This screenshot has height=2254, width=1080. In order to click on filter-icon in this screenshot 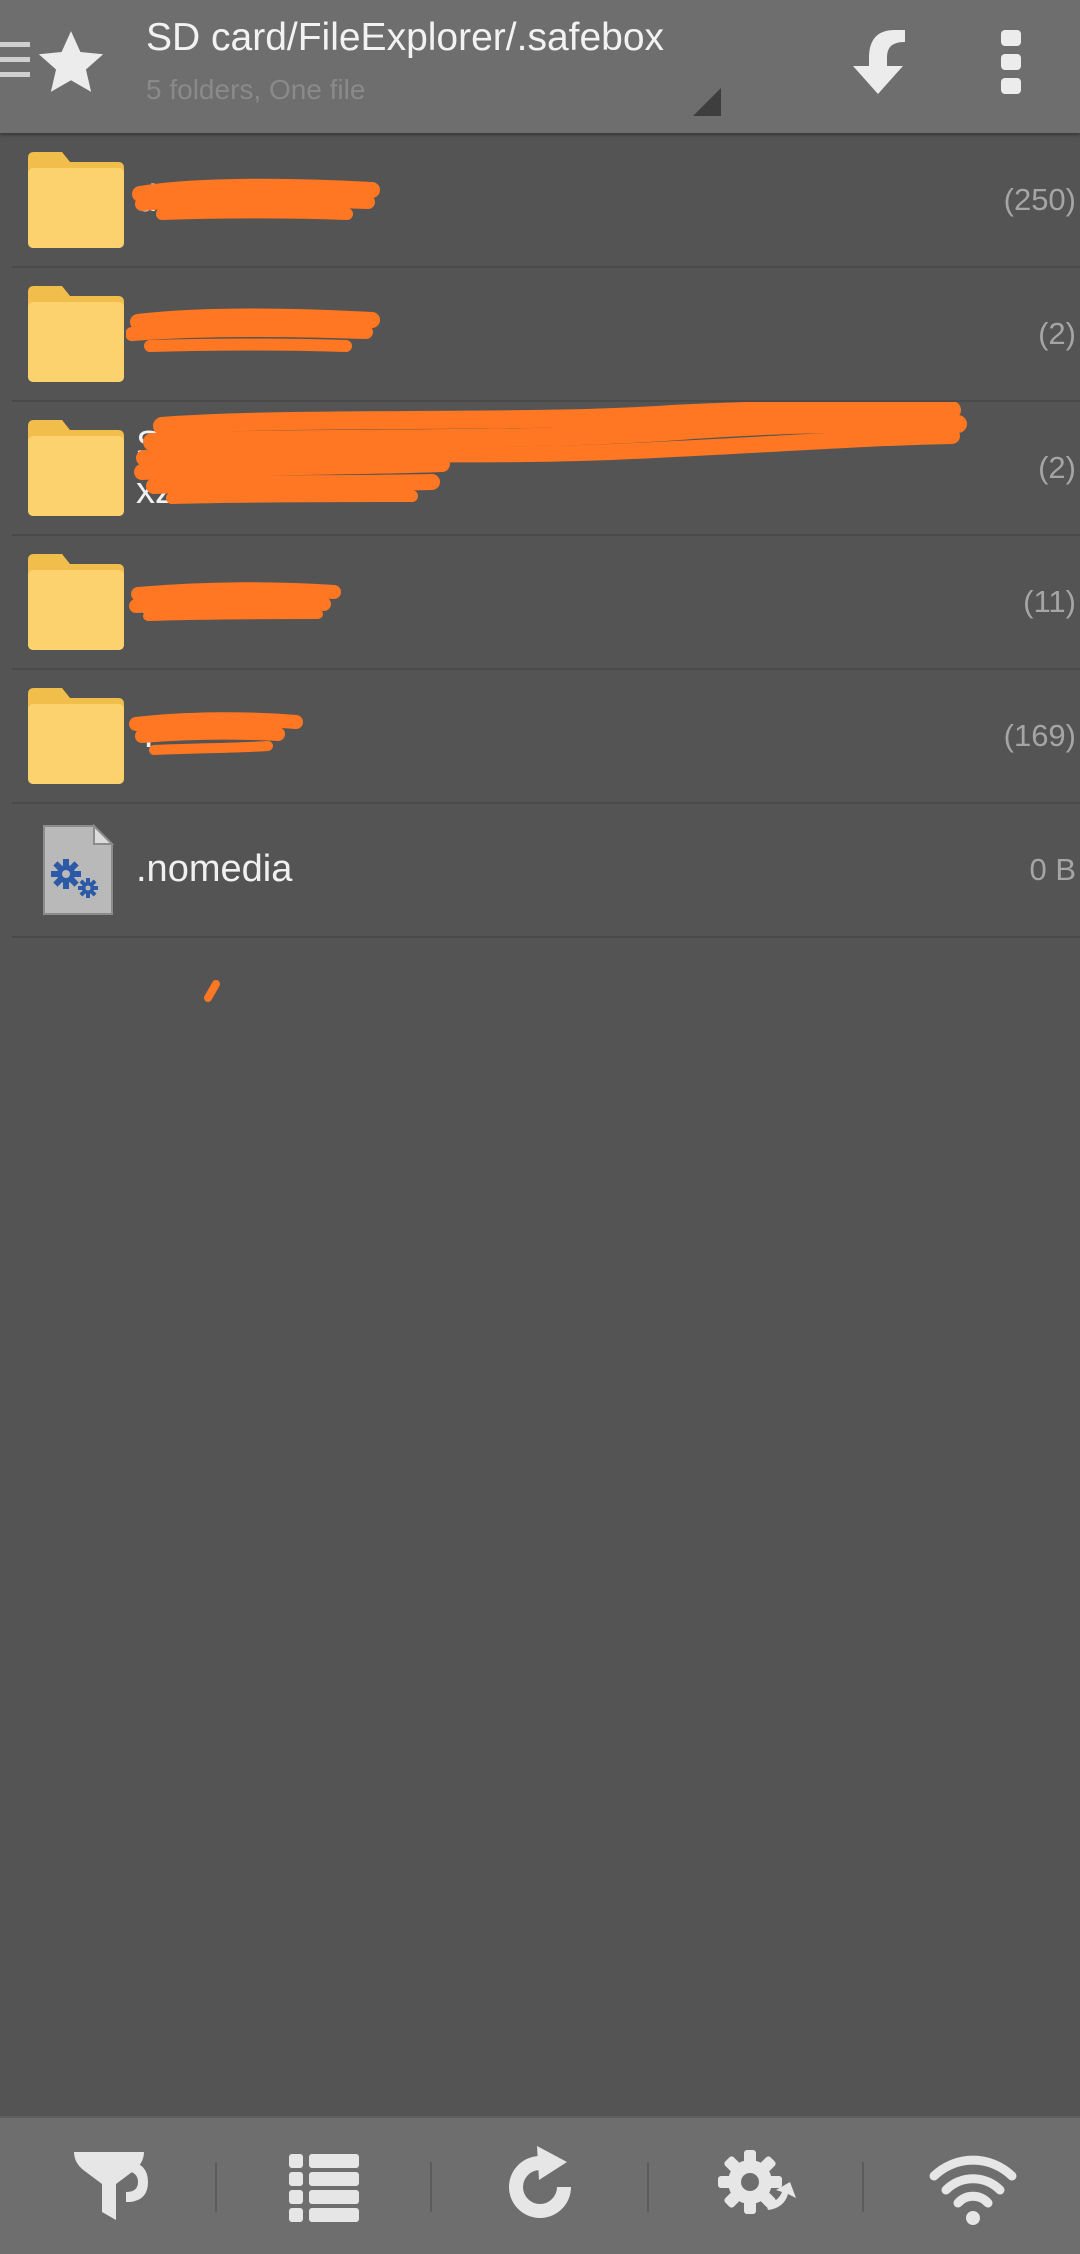, I will do `click(109, 2187)`.